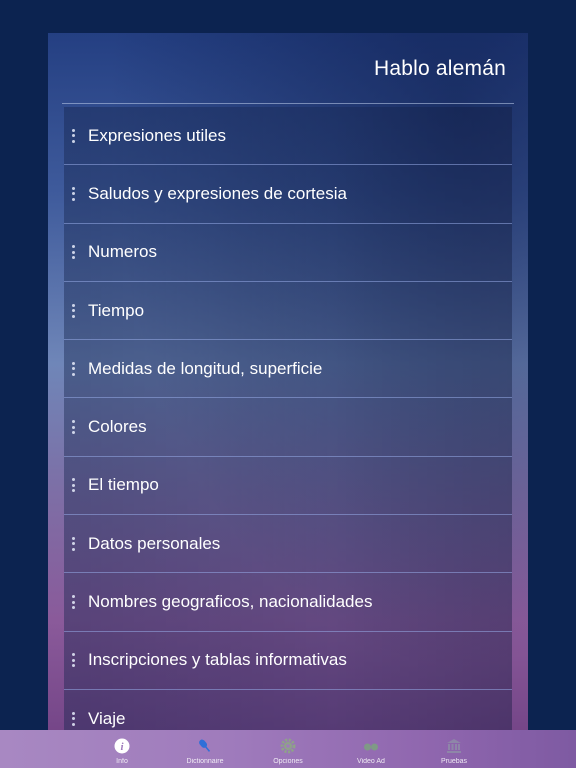  I want to click on list-item: Saludos y expresiones de cortesia, so click(288, 194).